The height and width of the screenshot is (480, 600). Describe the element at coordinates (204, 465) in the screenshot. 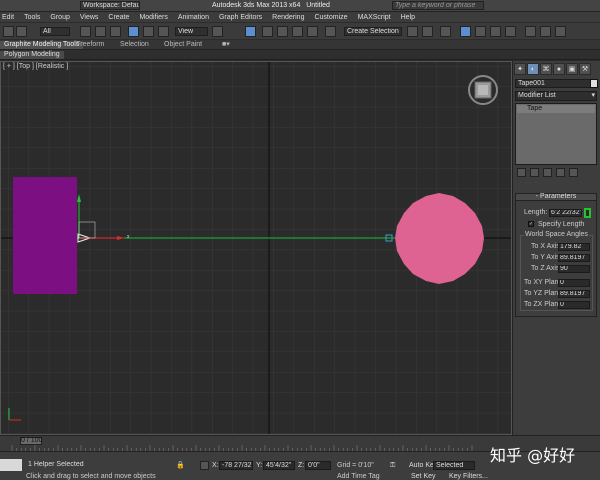

I see `absolute-mode-icon` at that location.